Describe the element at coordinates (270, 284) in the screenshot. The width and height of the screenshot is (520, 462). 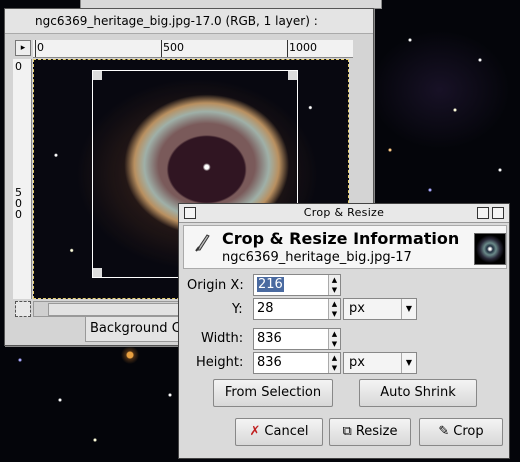
I see `origin-x-value: 216` at that location.